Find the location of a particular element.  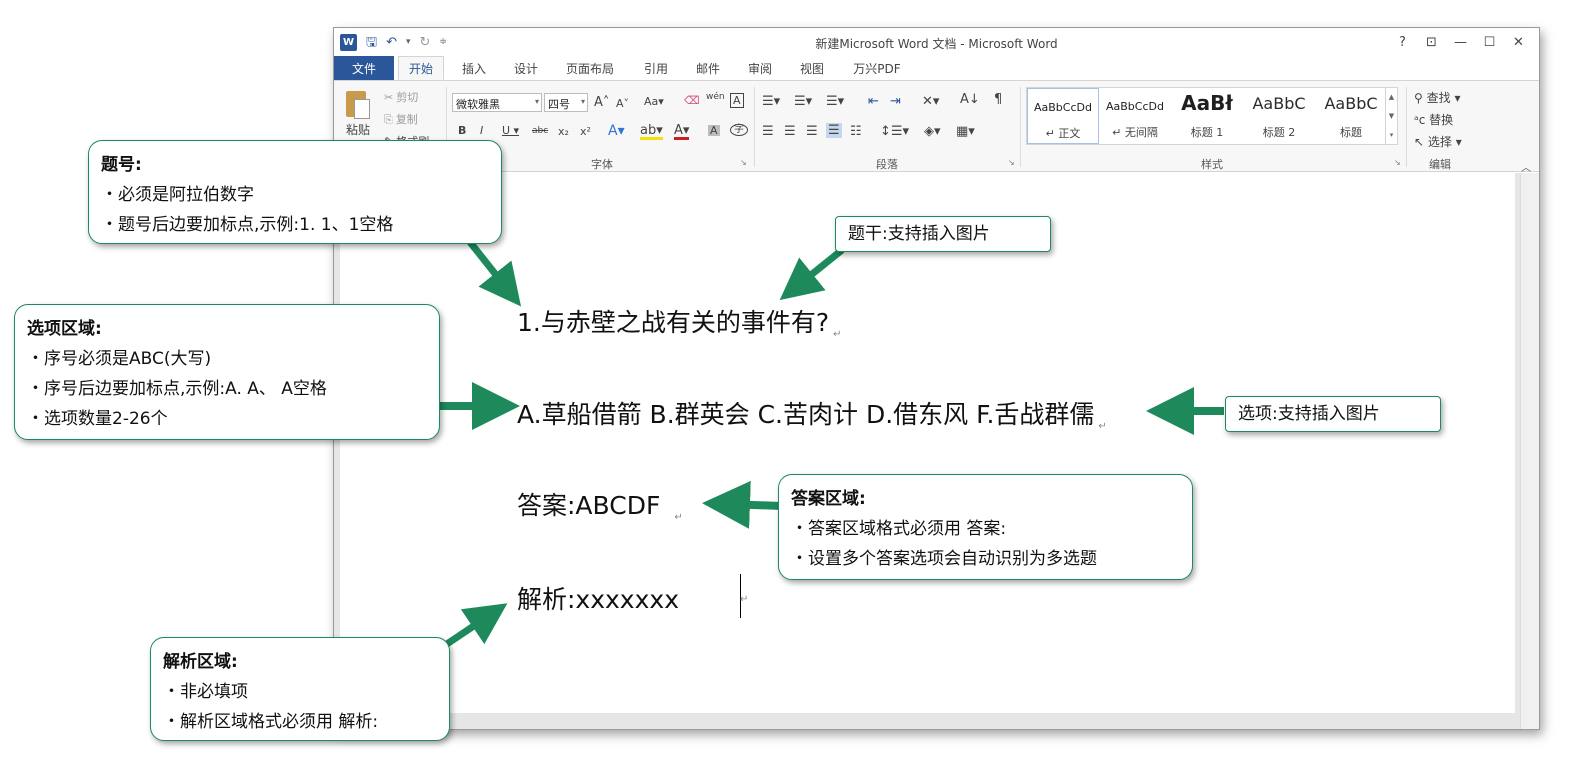

callout-number: 题号: ・必须是阿拉伯数字 ・题号后边要加标点,示例:1. 1、1空格 is located at coordinates (295, 192).